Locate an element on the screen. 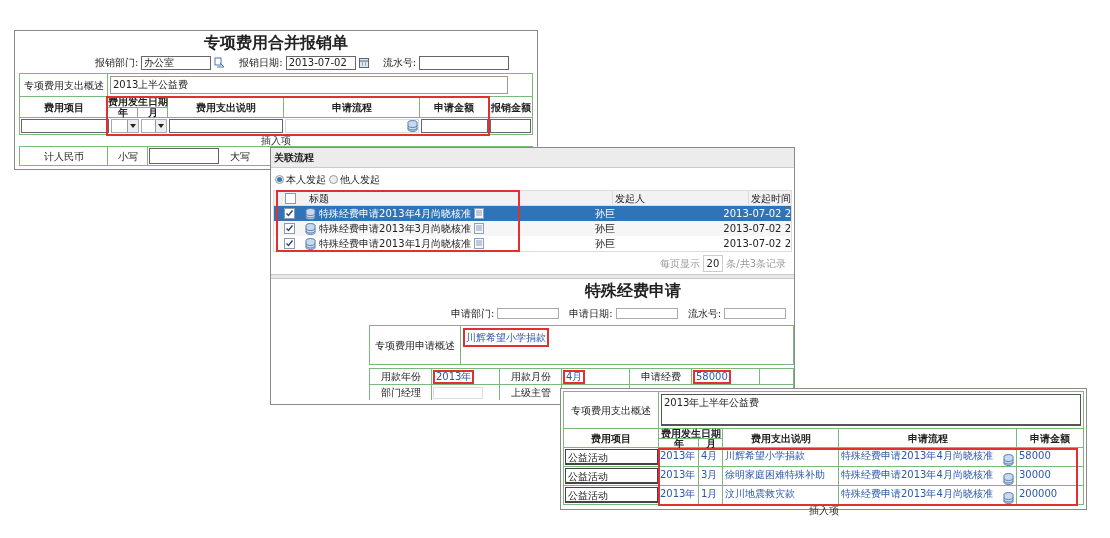  pager-label: 每页显示 is located at coordinates (679, 263).